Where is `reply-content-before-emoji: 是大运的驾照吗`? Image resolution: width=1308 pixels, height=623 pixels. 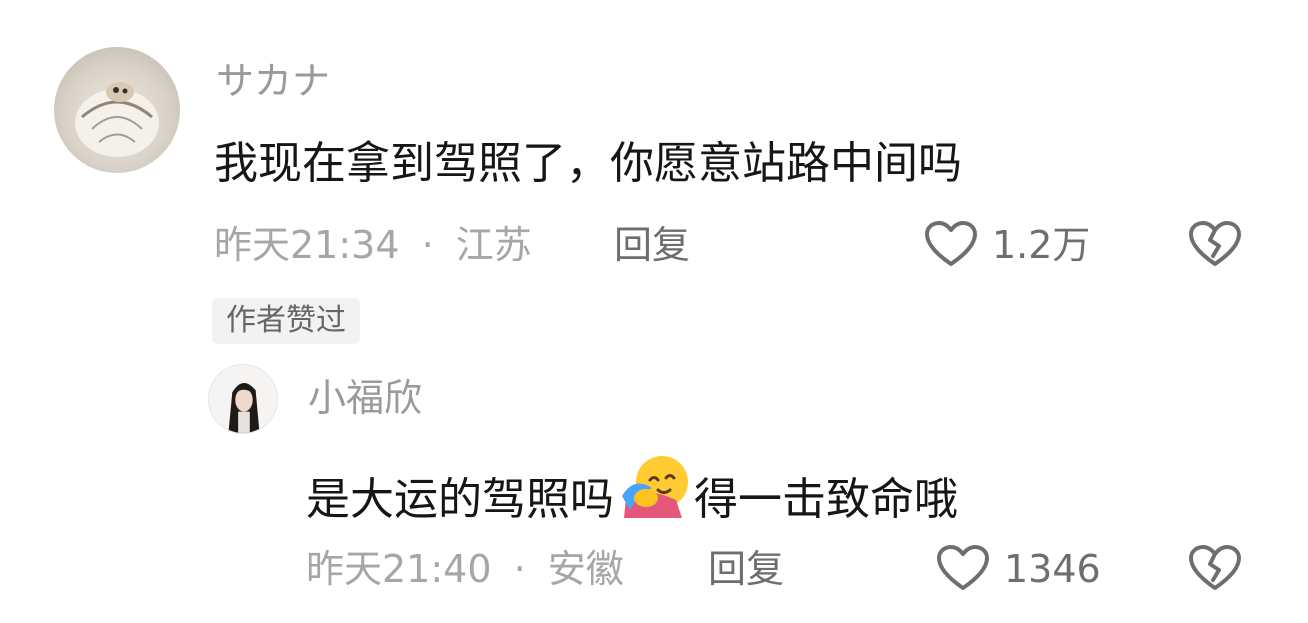
reply-content-before-emoji: 是大运的驾照吗 is located at coordinates (460, 499).